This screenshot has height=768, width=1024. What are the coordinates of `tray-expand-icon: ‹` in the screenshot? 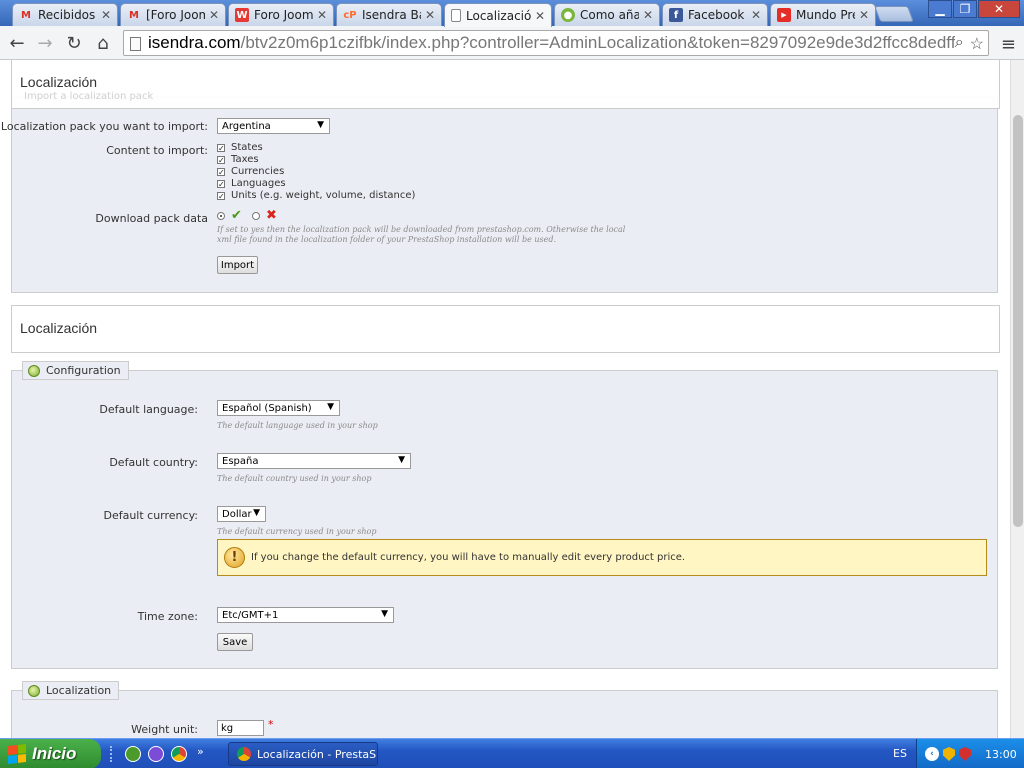 It's located at (932, 754).